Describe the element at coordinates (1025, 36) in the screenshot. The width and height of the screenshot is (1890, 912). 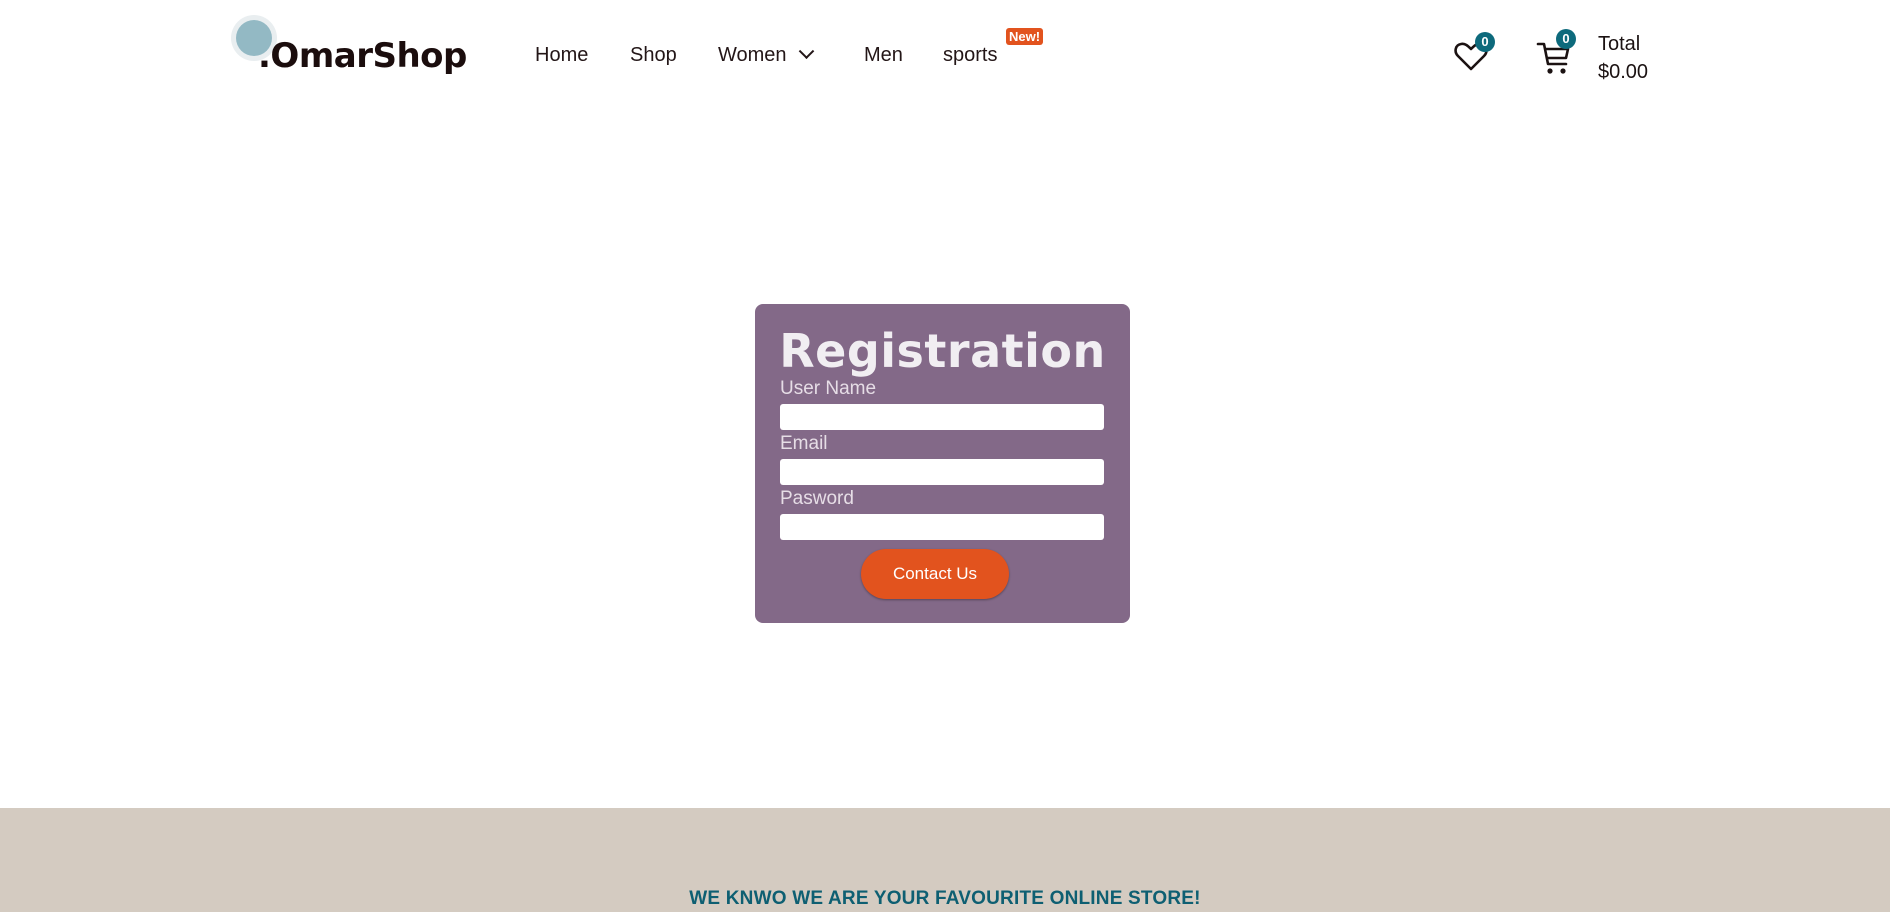
I see `new-badge: New!` at that location.